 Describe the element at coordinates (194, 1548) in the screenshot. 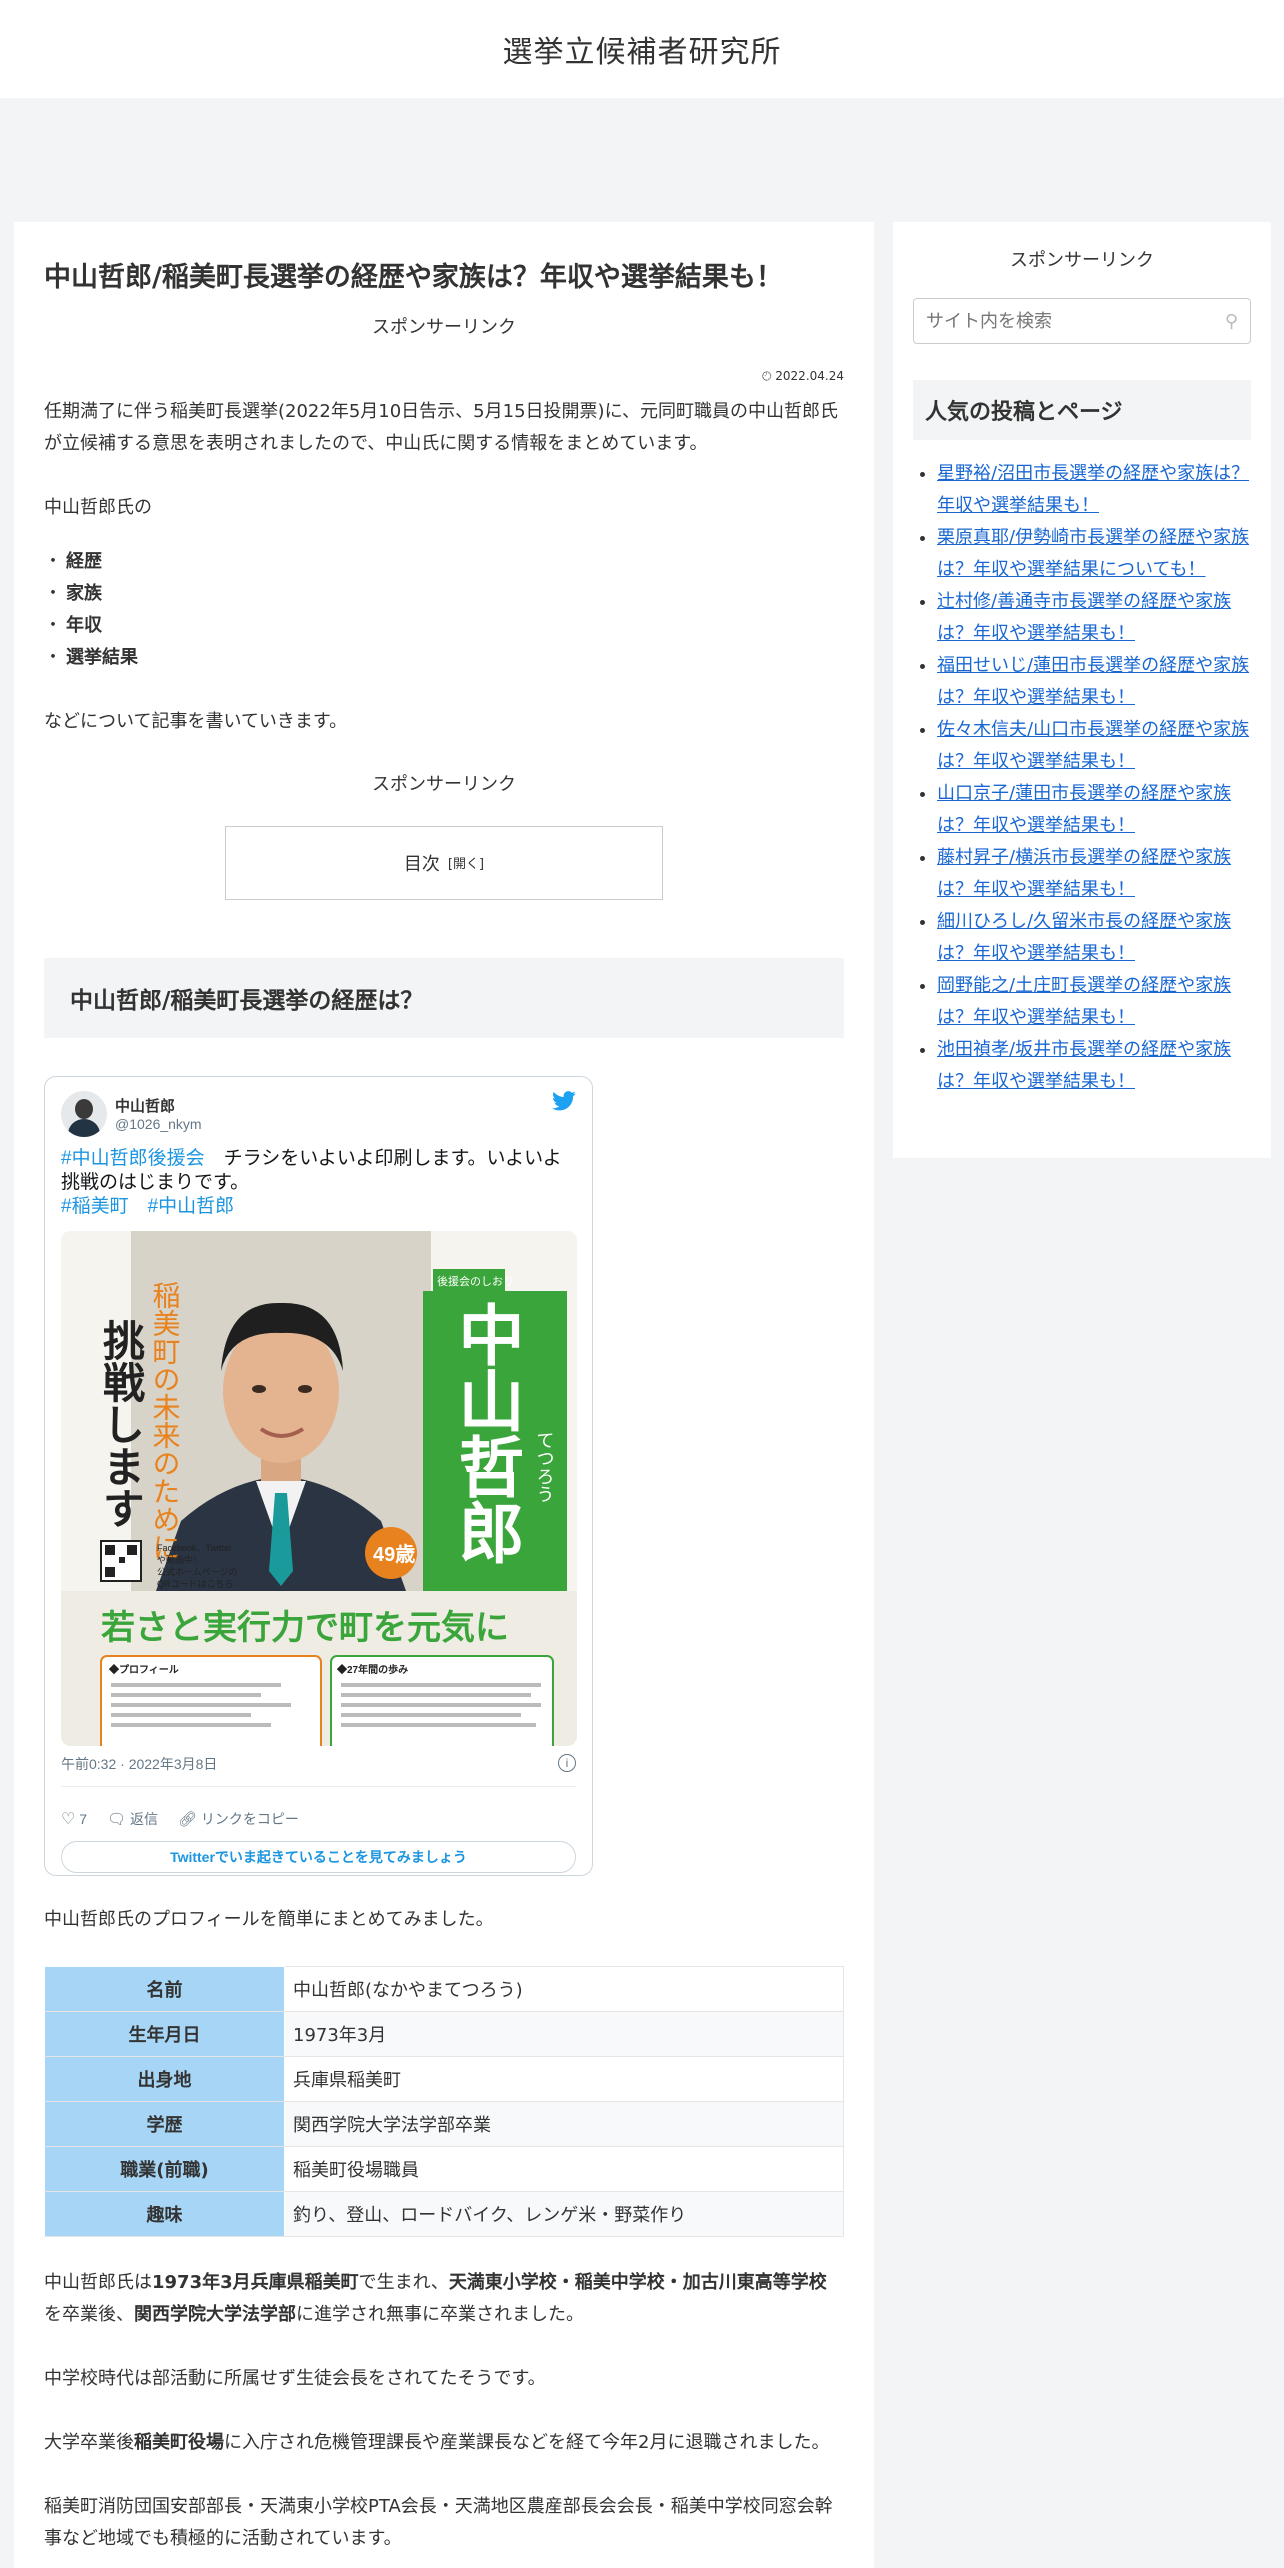

I see `svg-text: Facebook、Twitter` at that location.